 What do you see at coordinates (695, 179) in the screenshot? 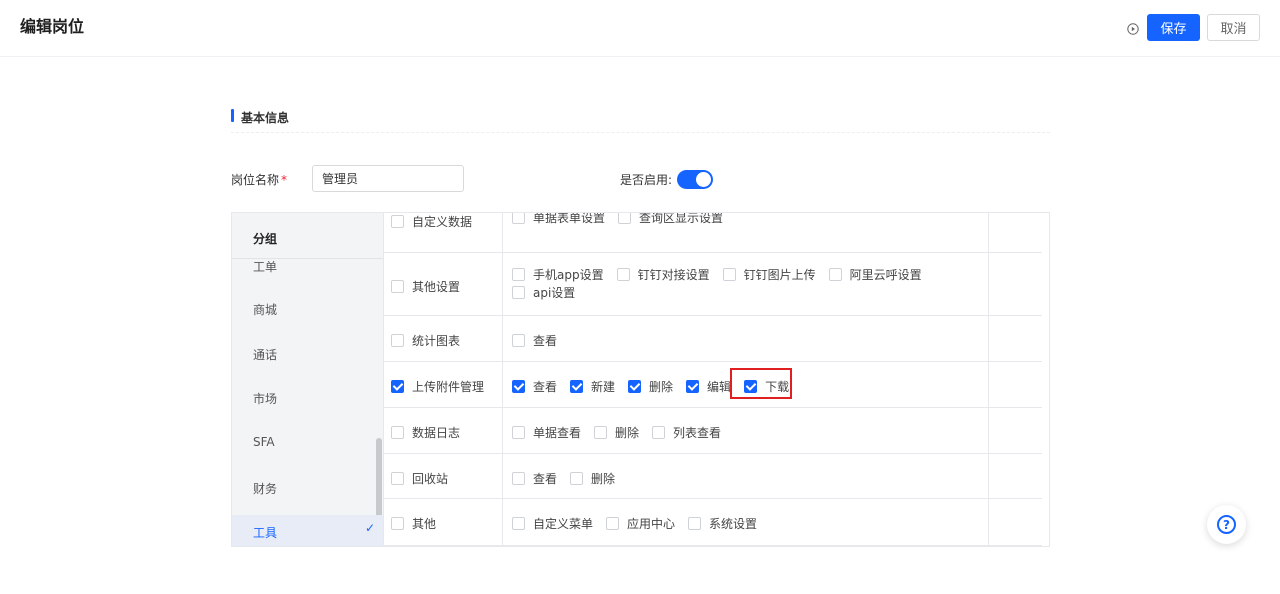
I see `enable-toggle` at bounding box center [695, 179].